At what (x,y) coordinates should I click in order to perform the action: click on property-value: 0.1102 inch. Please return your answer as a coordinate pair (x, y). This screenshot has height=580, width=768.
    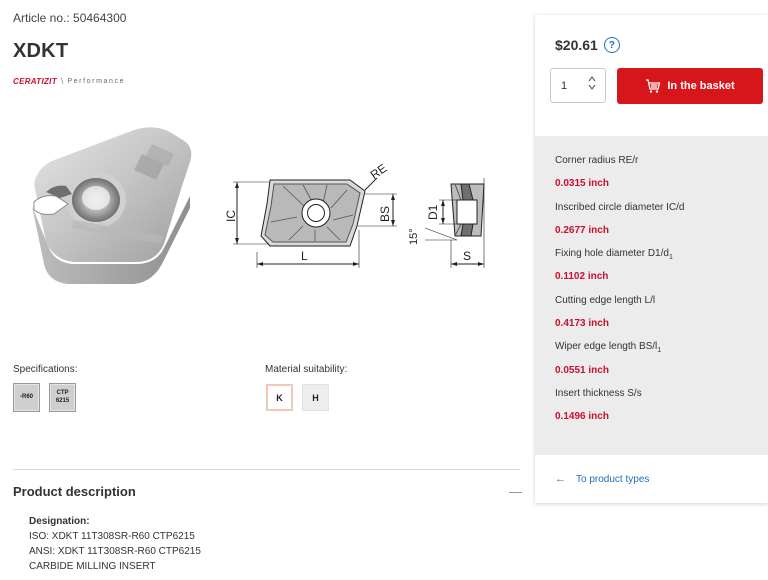
    Looking at the image, I should click on (582, 277).